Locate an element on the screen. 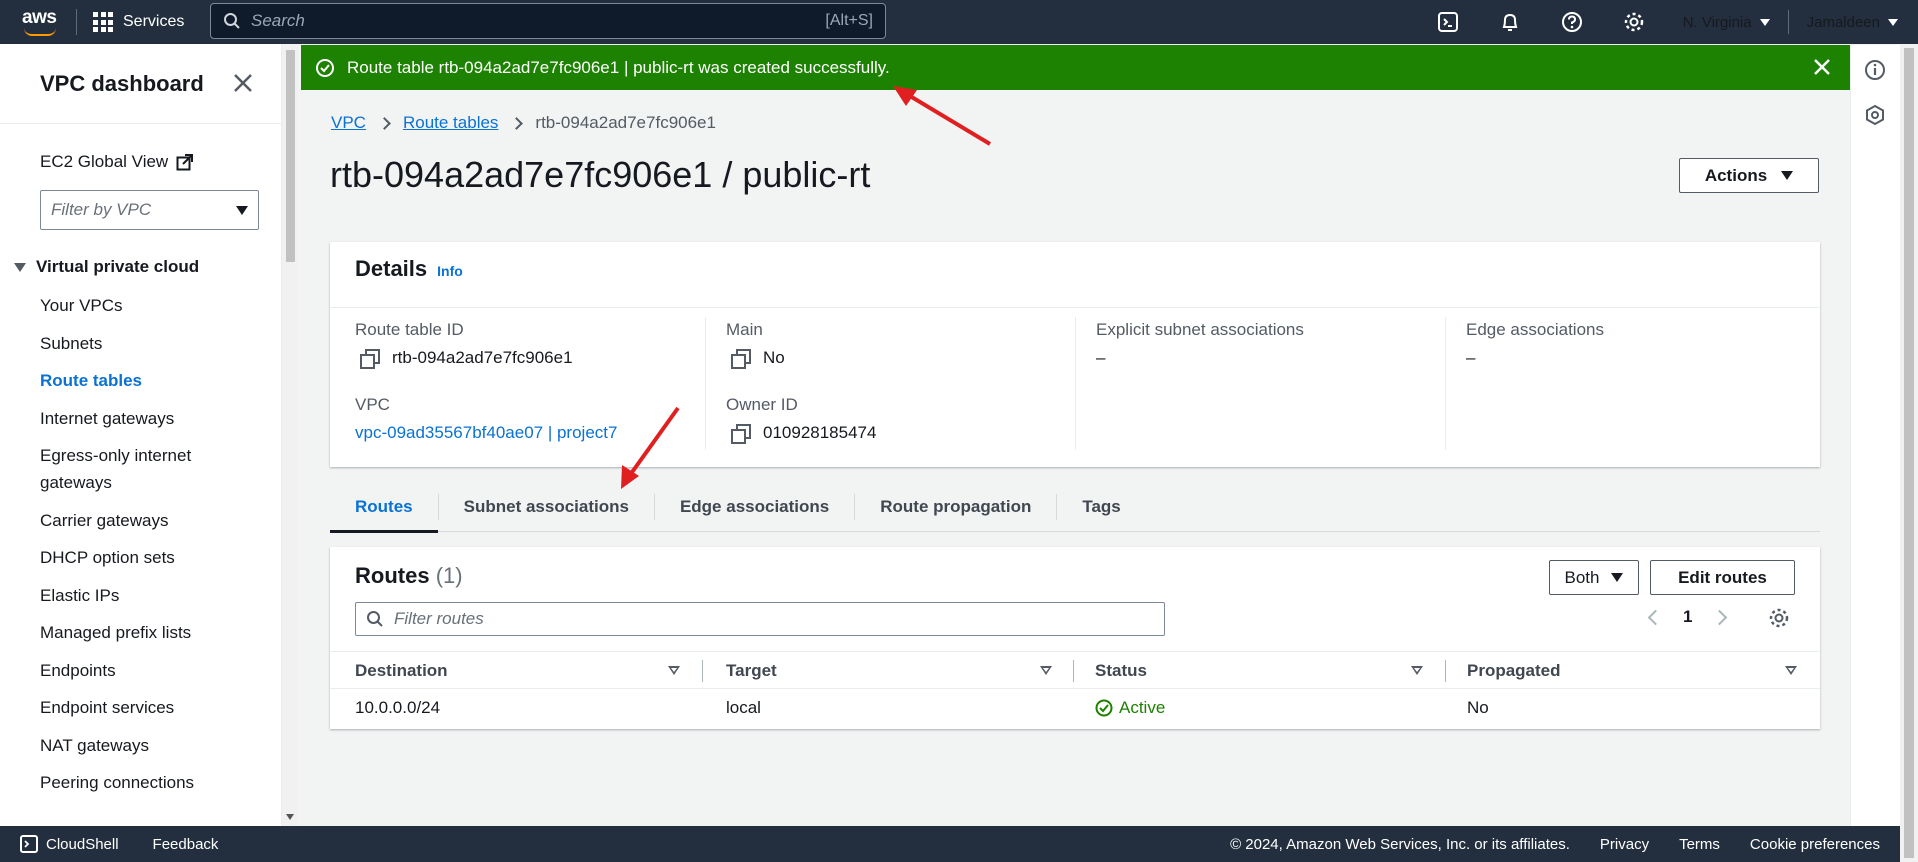 Image resolution: width=1918 pixels, height=862 pixels. route-destination-cell: 10.0.0.0/24 is located at coordinates (398, 707).